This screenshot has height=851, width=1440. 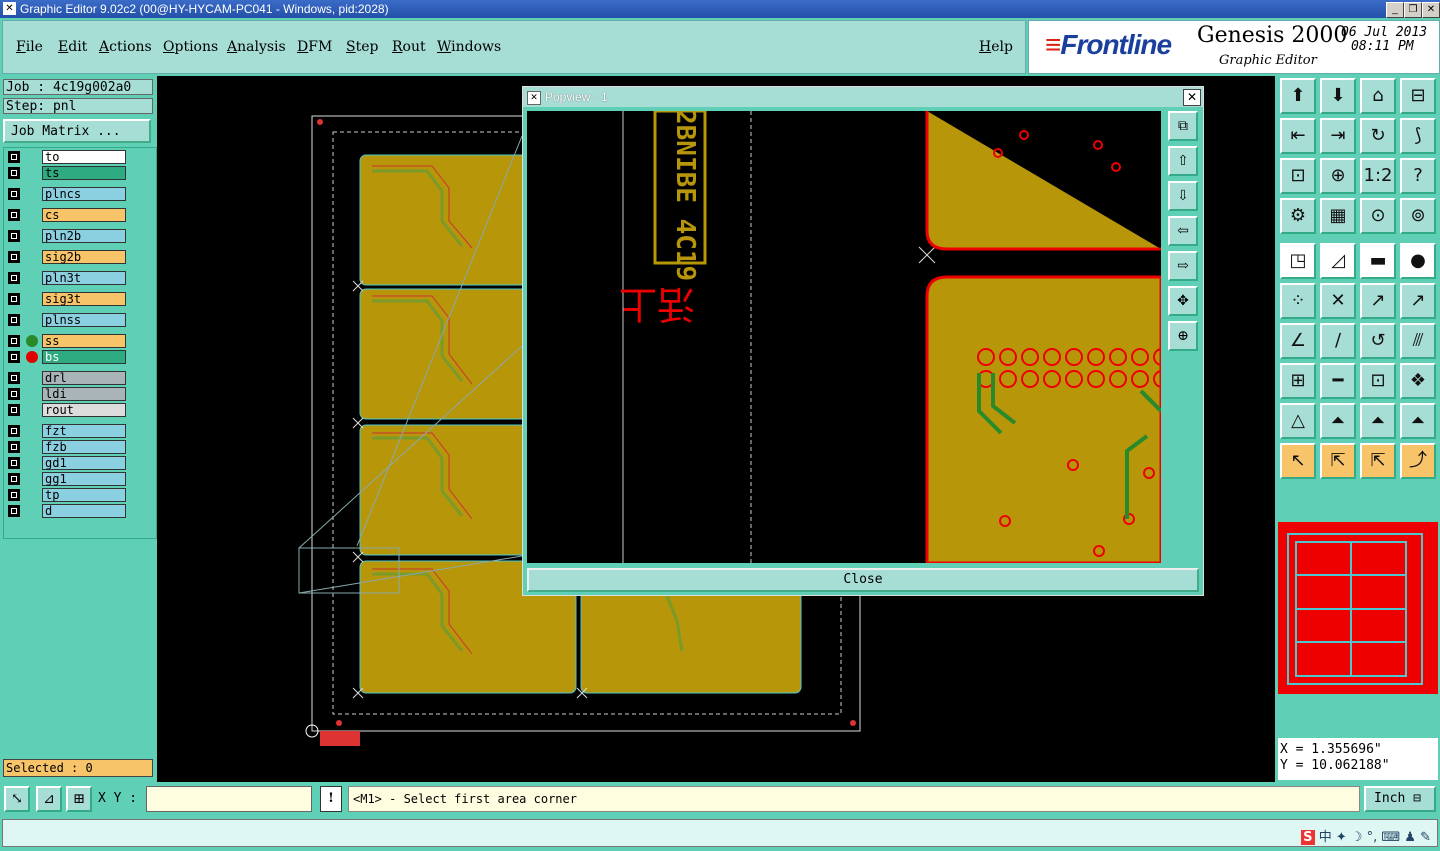 I want to click on copy-icon: ↗, so click(x=1418, y=301).